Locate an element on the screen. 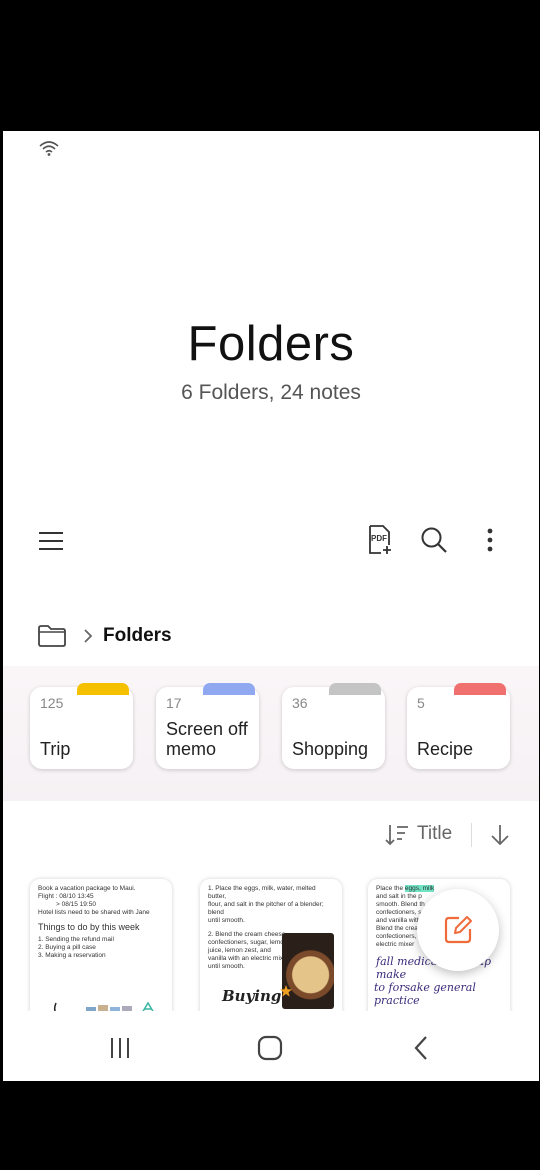 This screenshot has width=540, height=1170. handwriting-text: Buying is located at coordinates (252, 996).